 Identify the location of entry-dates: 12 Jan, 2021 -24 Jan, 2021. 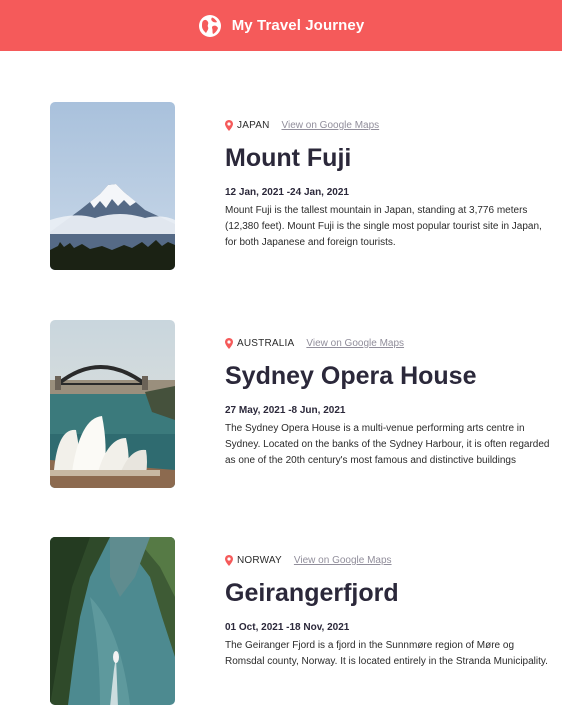
(287, 192).